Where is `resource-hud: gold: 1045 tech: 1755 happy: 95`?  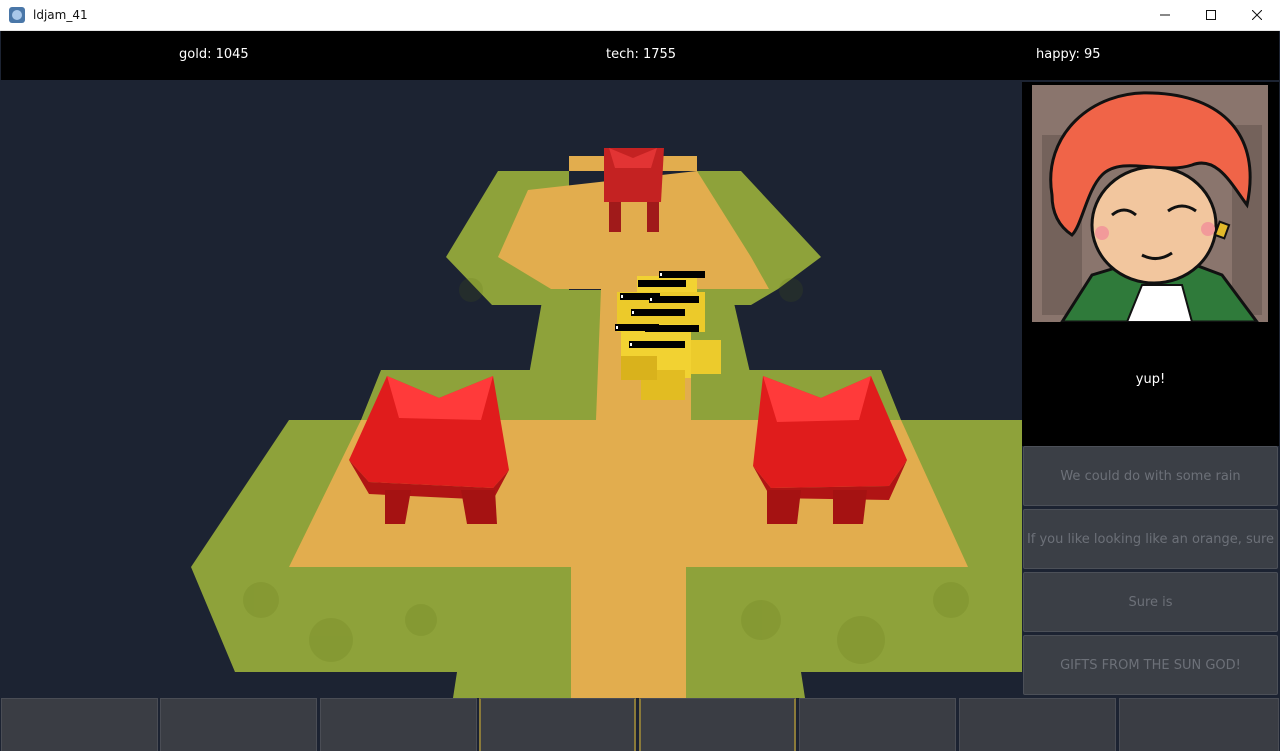 resource-hud: gold: 1045 tech: 1755 happy: 95 is located at coordinates (640, 55).